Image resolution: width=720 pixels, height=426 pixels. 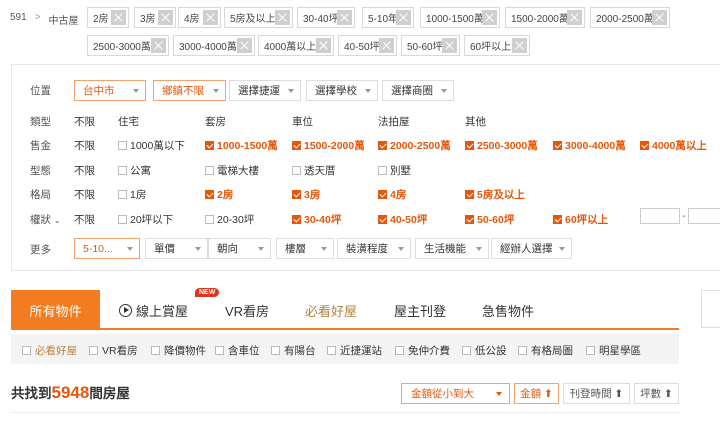 What do you see at coordinates (326, 17) in the screenshot?
I see `filter-tag: 30-40坪` at bounding box center [326, 17].